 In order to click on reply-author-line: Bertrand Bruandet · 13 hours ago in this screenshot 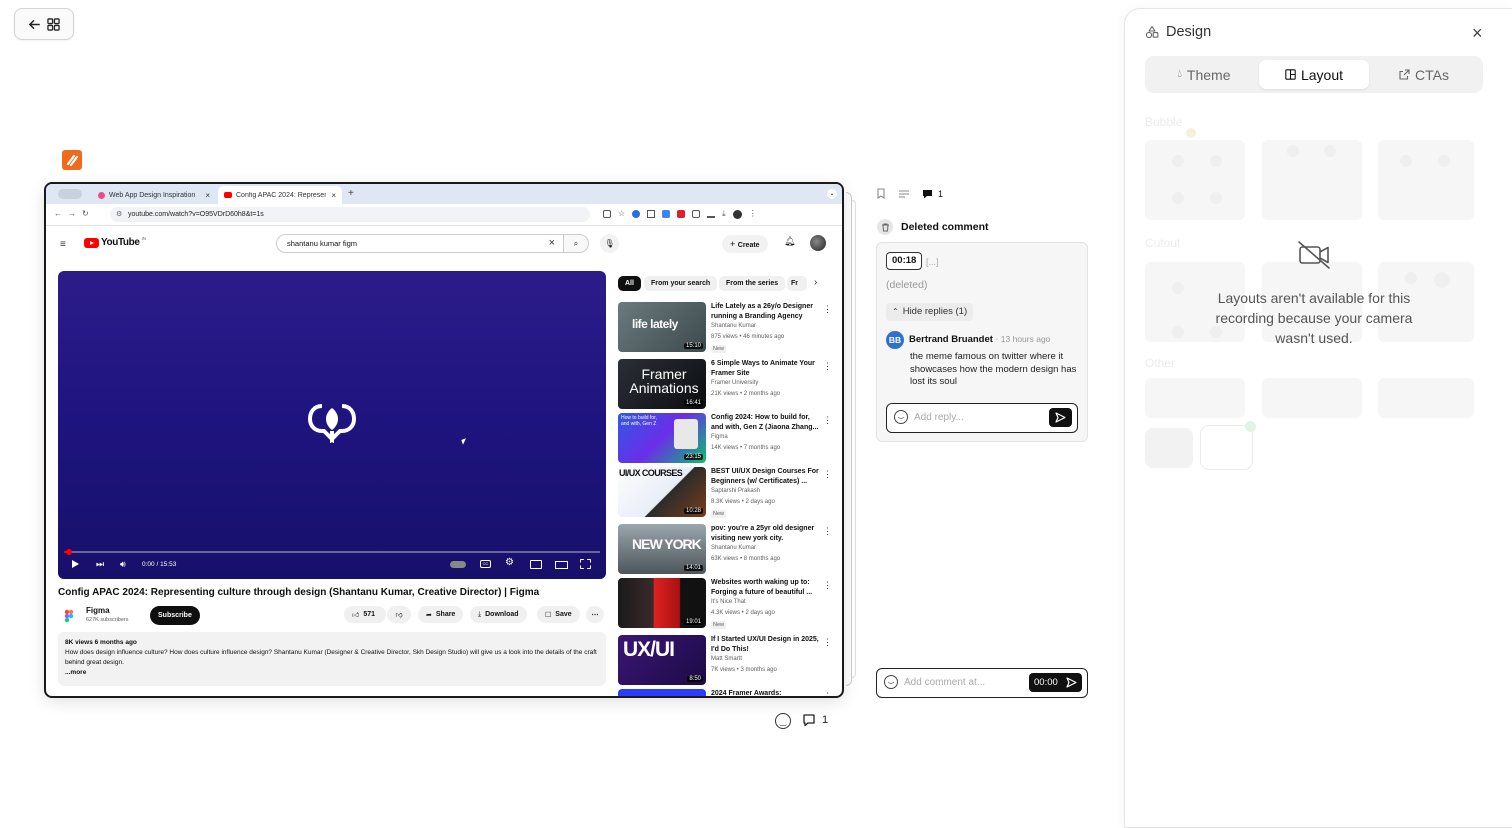, I will do `click(980, 339)`.